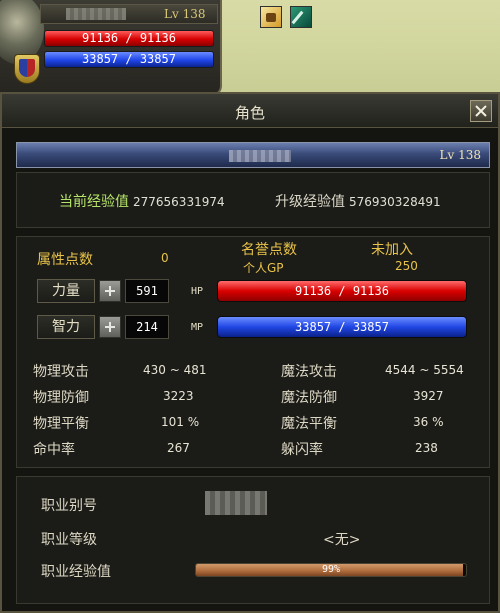 The height and width of the screenshot is (613, 500). I want to click on hit-rate-value: 267, so click(178, 448).